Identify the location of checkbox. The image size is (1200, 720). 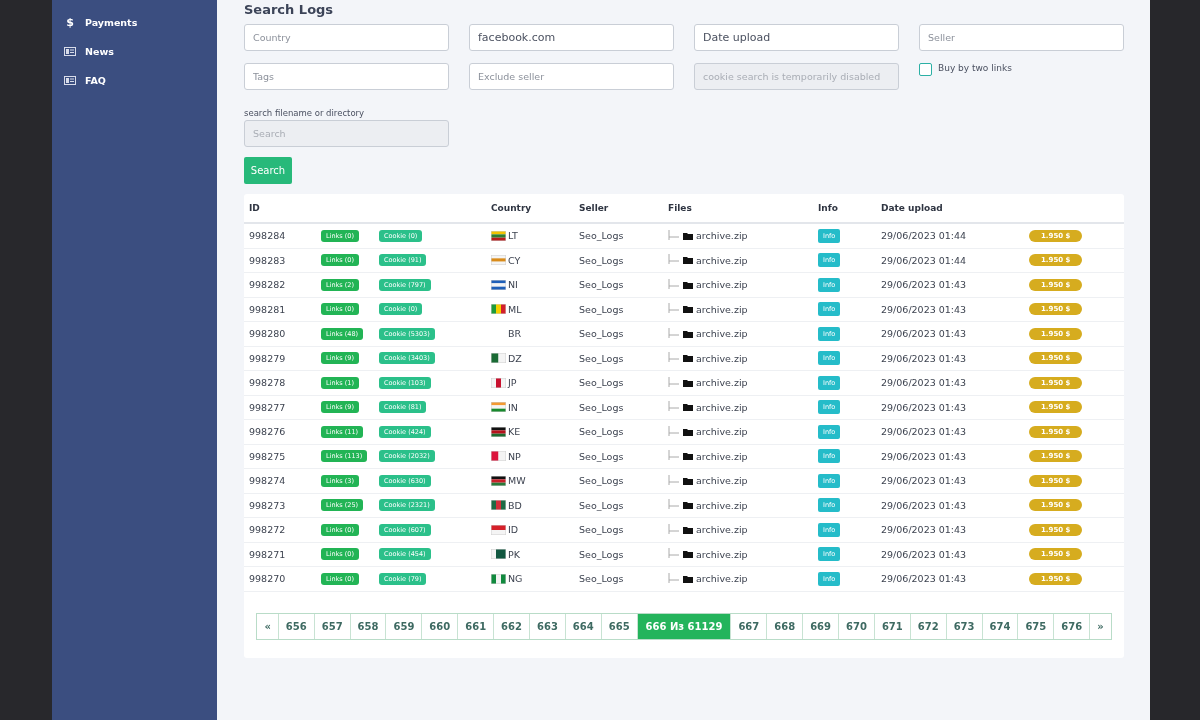
(925, 69).